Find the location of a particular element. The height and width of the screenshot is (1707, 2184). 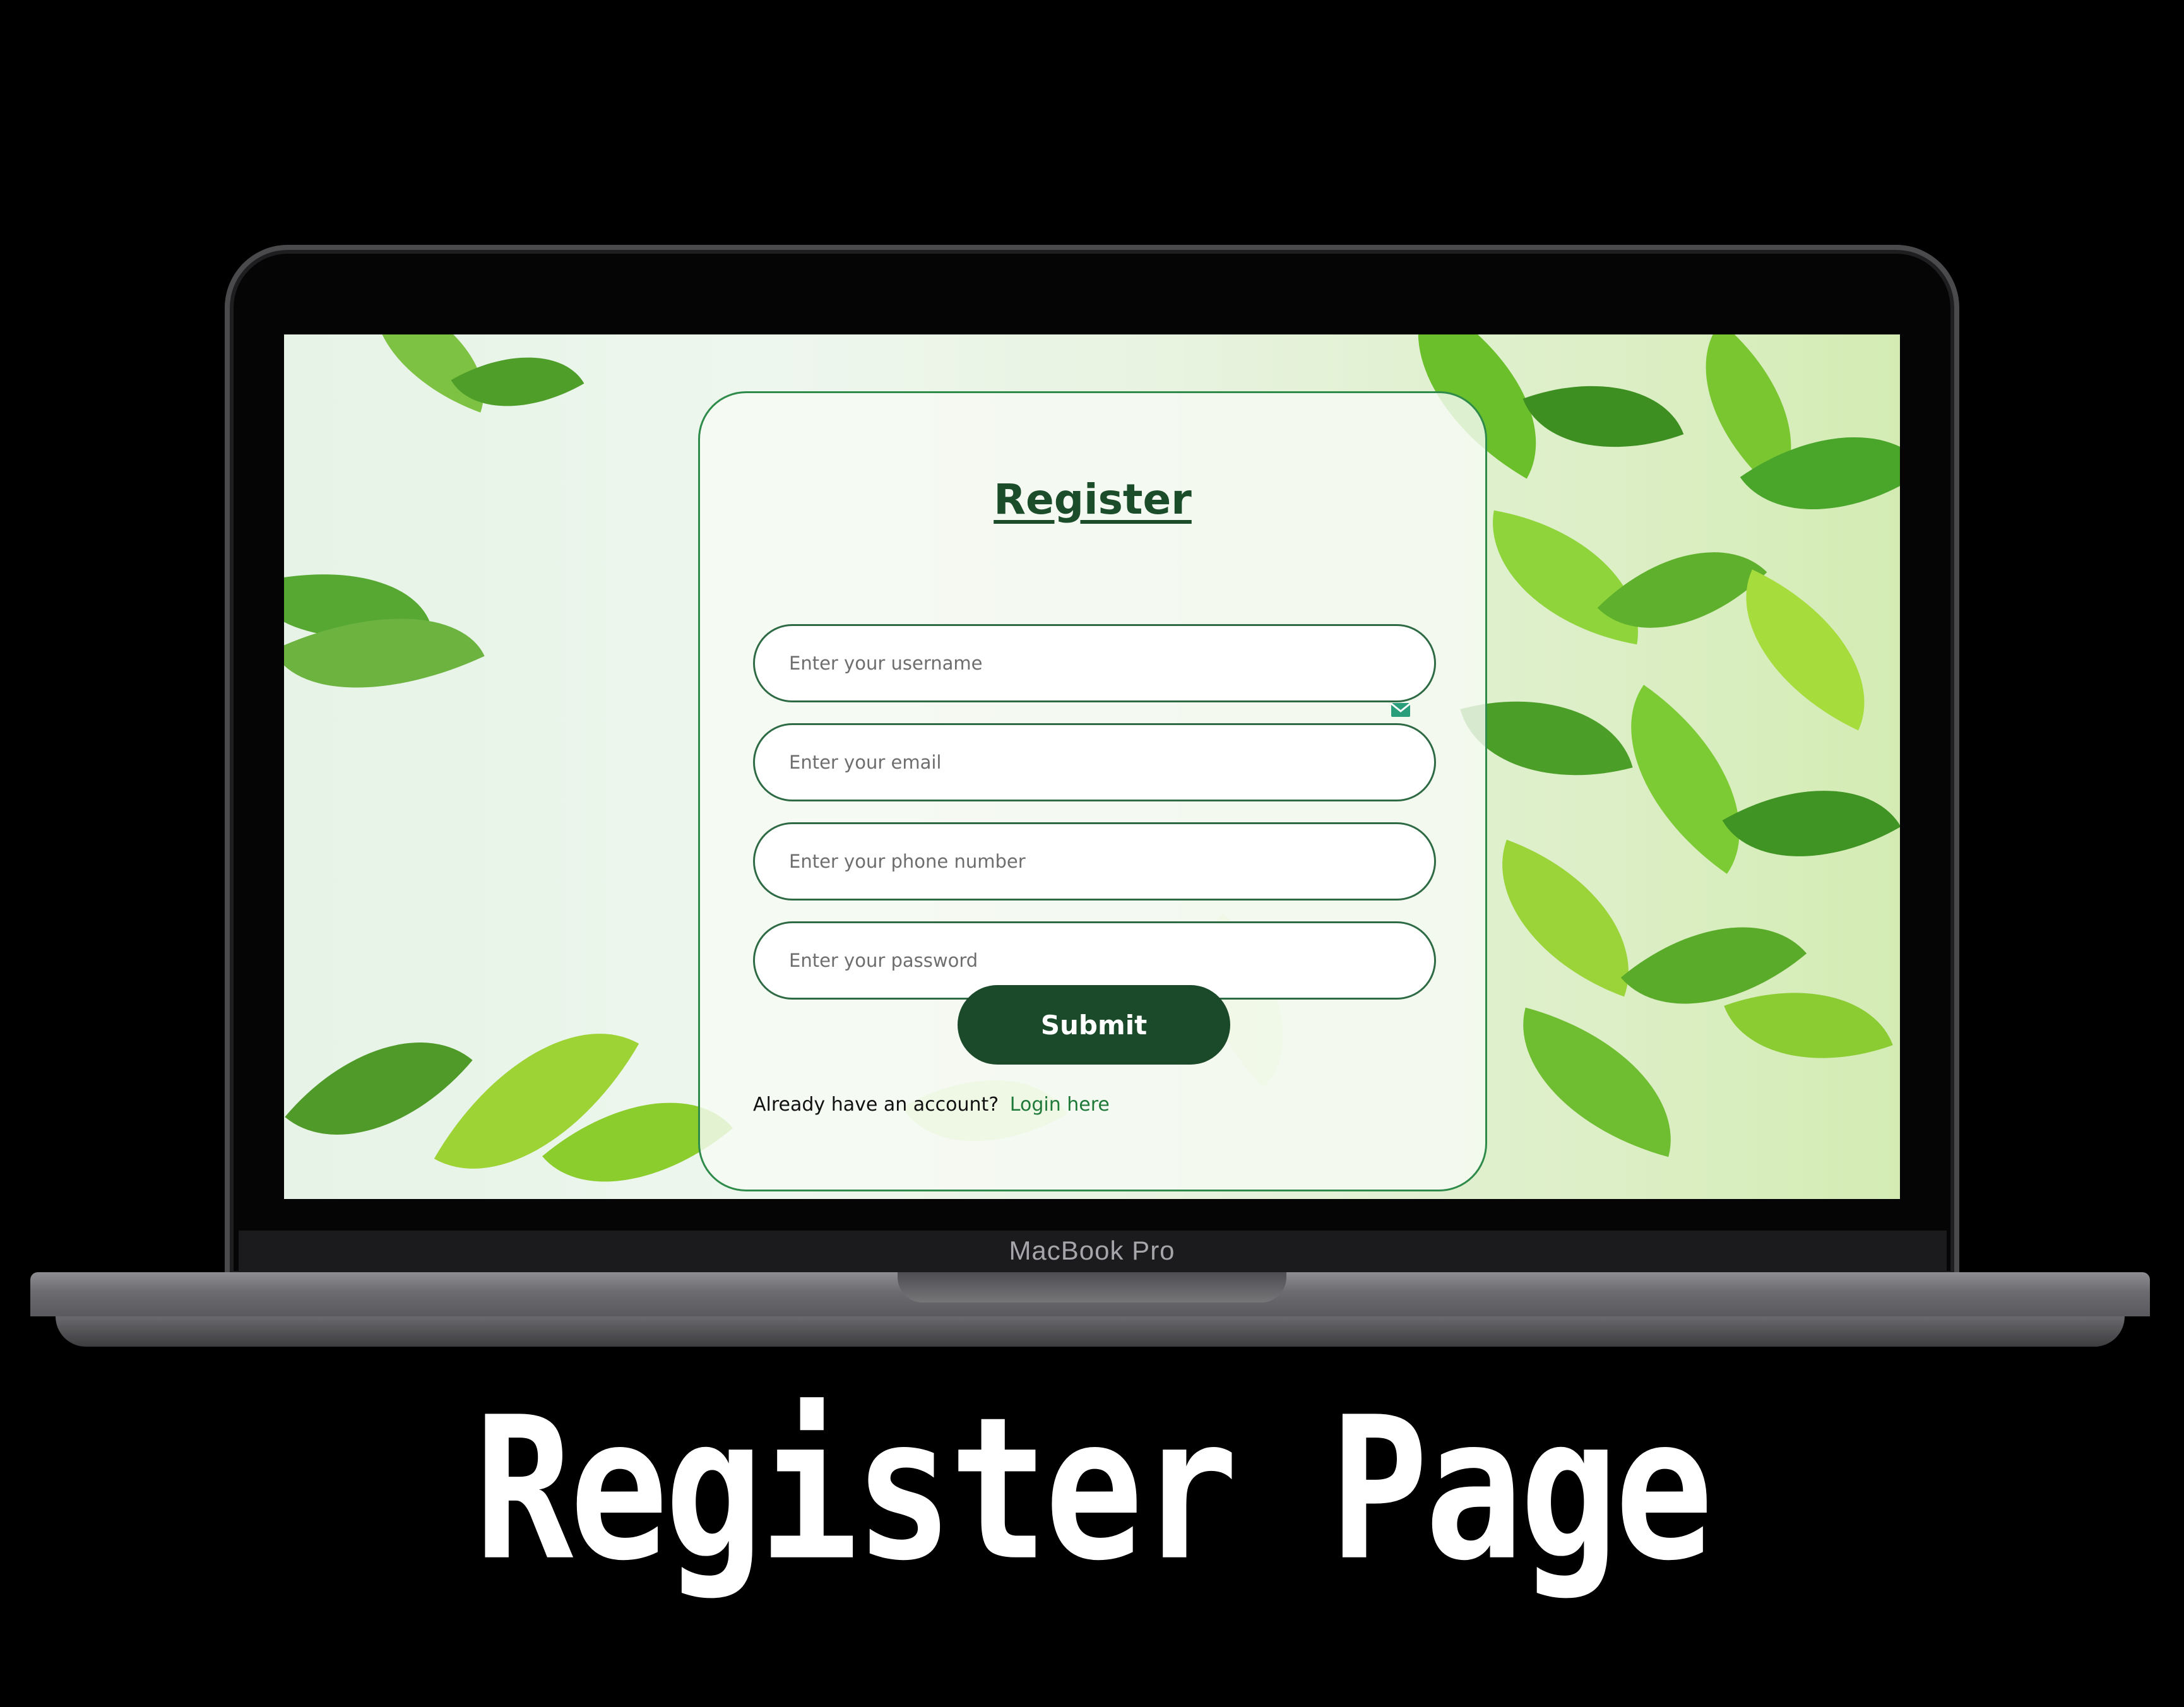

username-input is located at coordinates (1094, 663).